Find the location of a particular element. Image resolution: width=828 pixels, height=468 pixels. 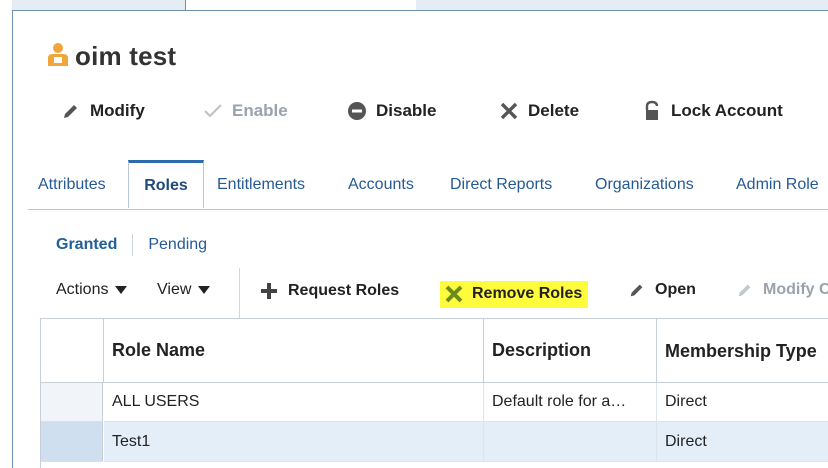

x-icon is located at coordinates (509, 111).